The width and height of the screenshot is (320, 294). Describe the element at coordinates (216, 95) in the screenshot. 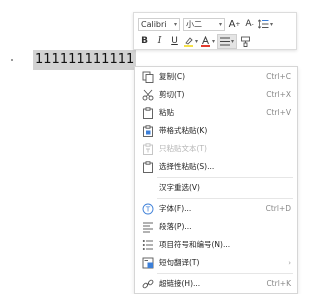

I see `menu-item-cut: 剪切(T) Ctrl+X` at that location.